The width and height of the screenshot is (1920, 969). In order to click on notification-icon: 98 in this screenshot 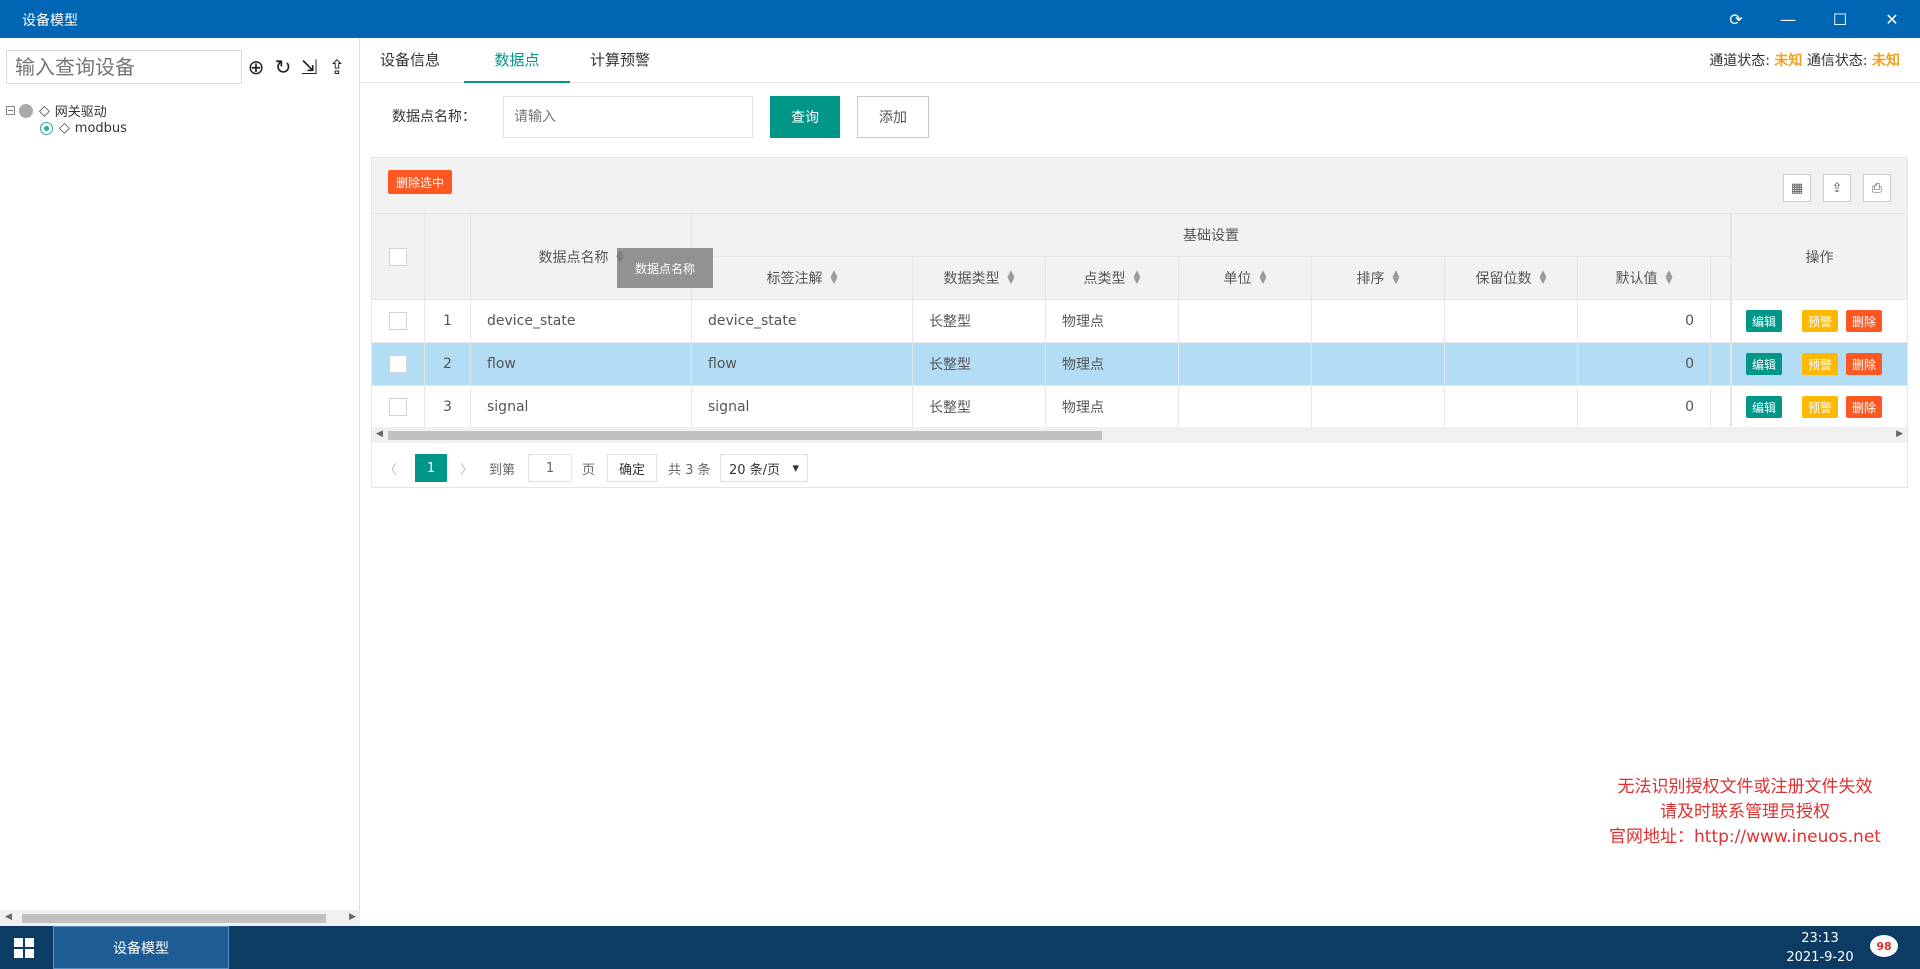, I will do `click(1884, 946)`.